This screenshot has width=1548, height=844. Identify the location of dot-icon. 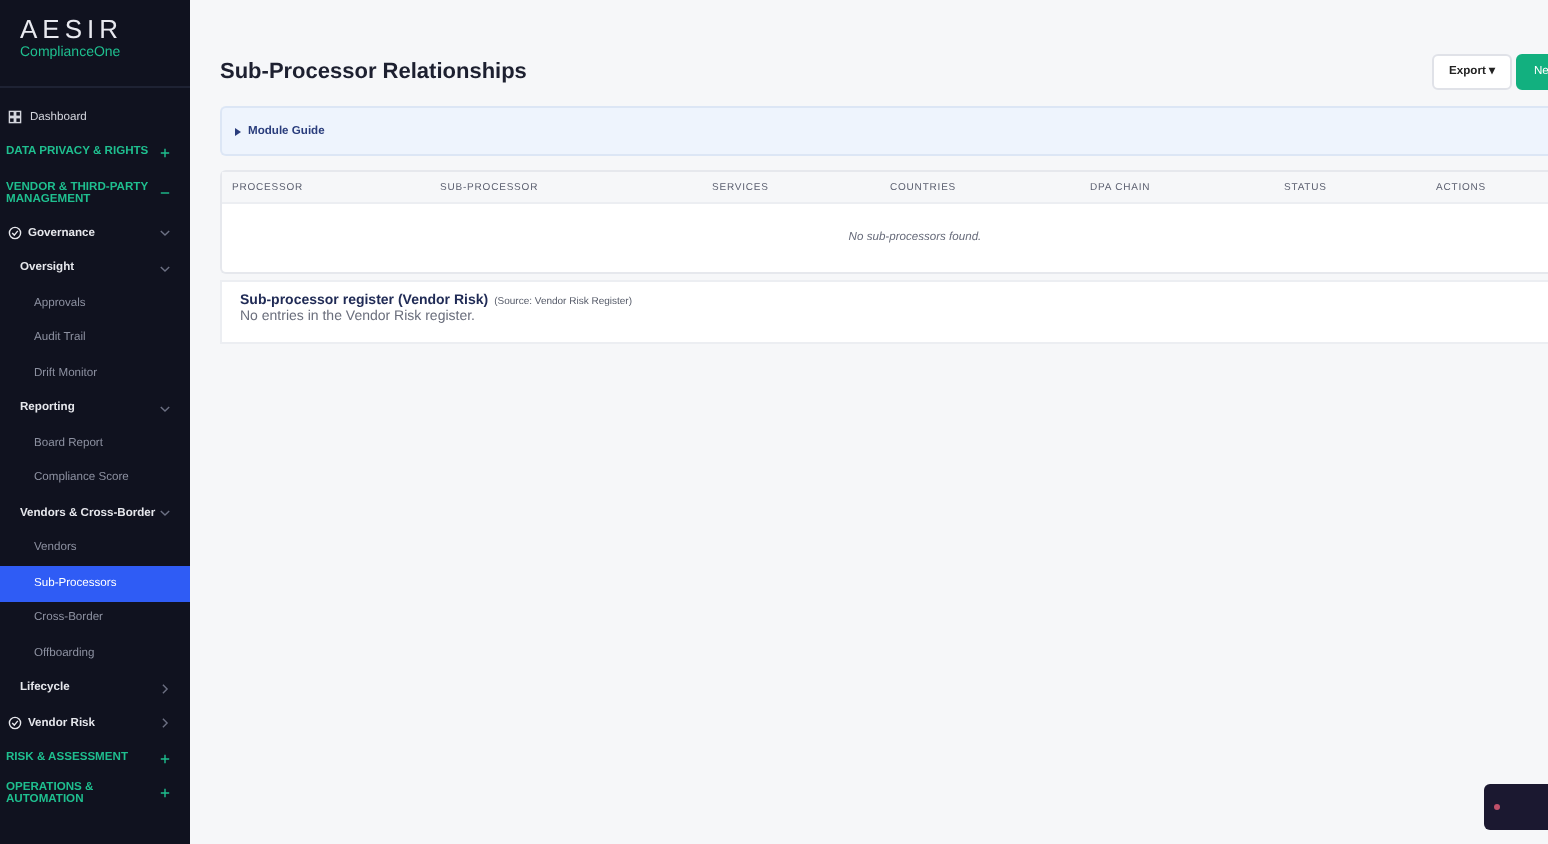
(1497, 807).